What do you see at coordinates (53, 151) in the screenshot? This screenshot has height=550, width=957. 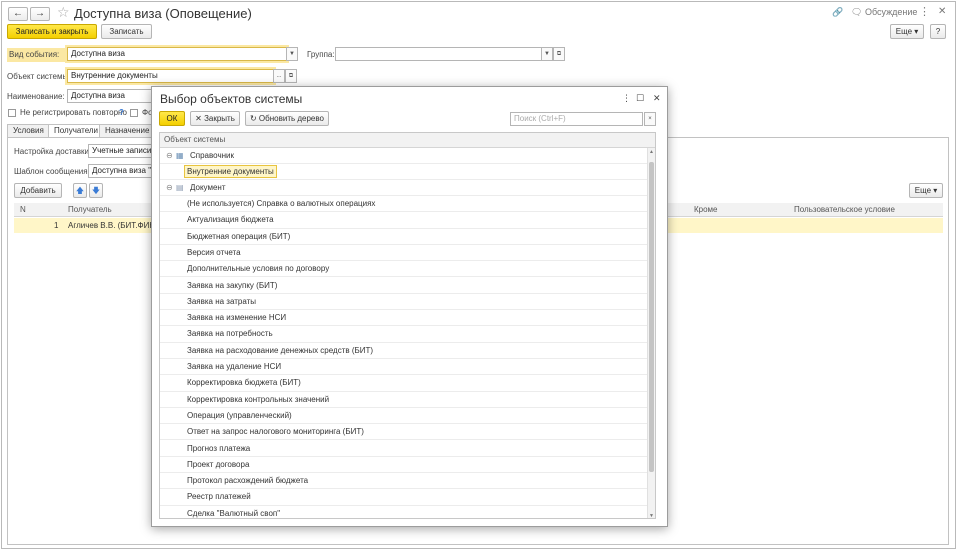 I see `delivery-label: Настройка доставки:` at bounding box center [53, 151].